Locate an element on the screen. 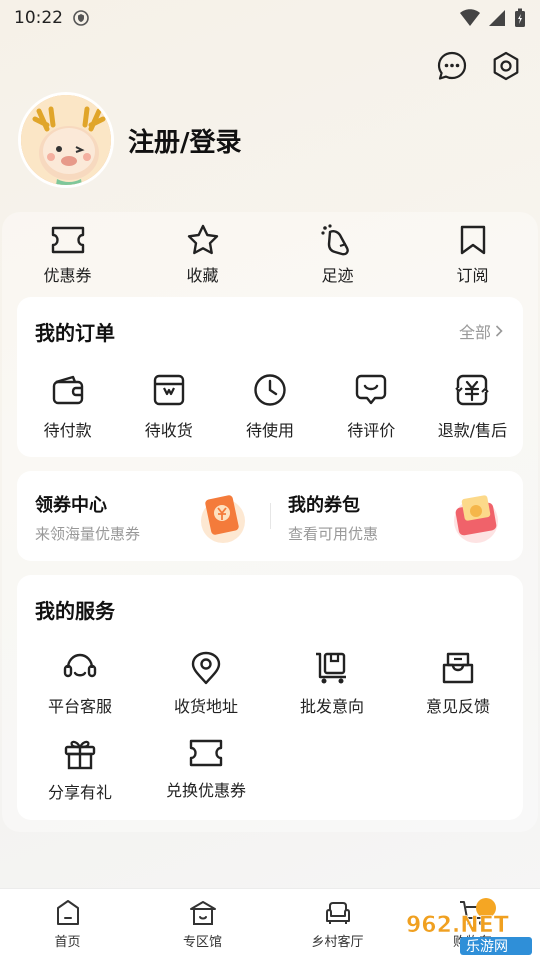 The height and width of the screenshot is (960, 540). pavilion-icon is located at coordinates (202, 913).